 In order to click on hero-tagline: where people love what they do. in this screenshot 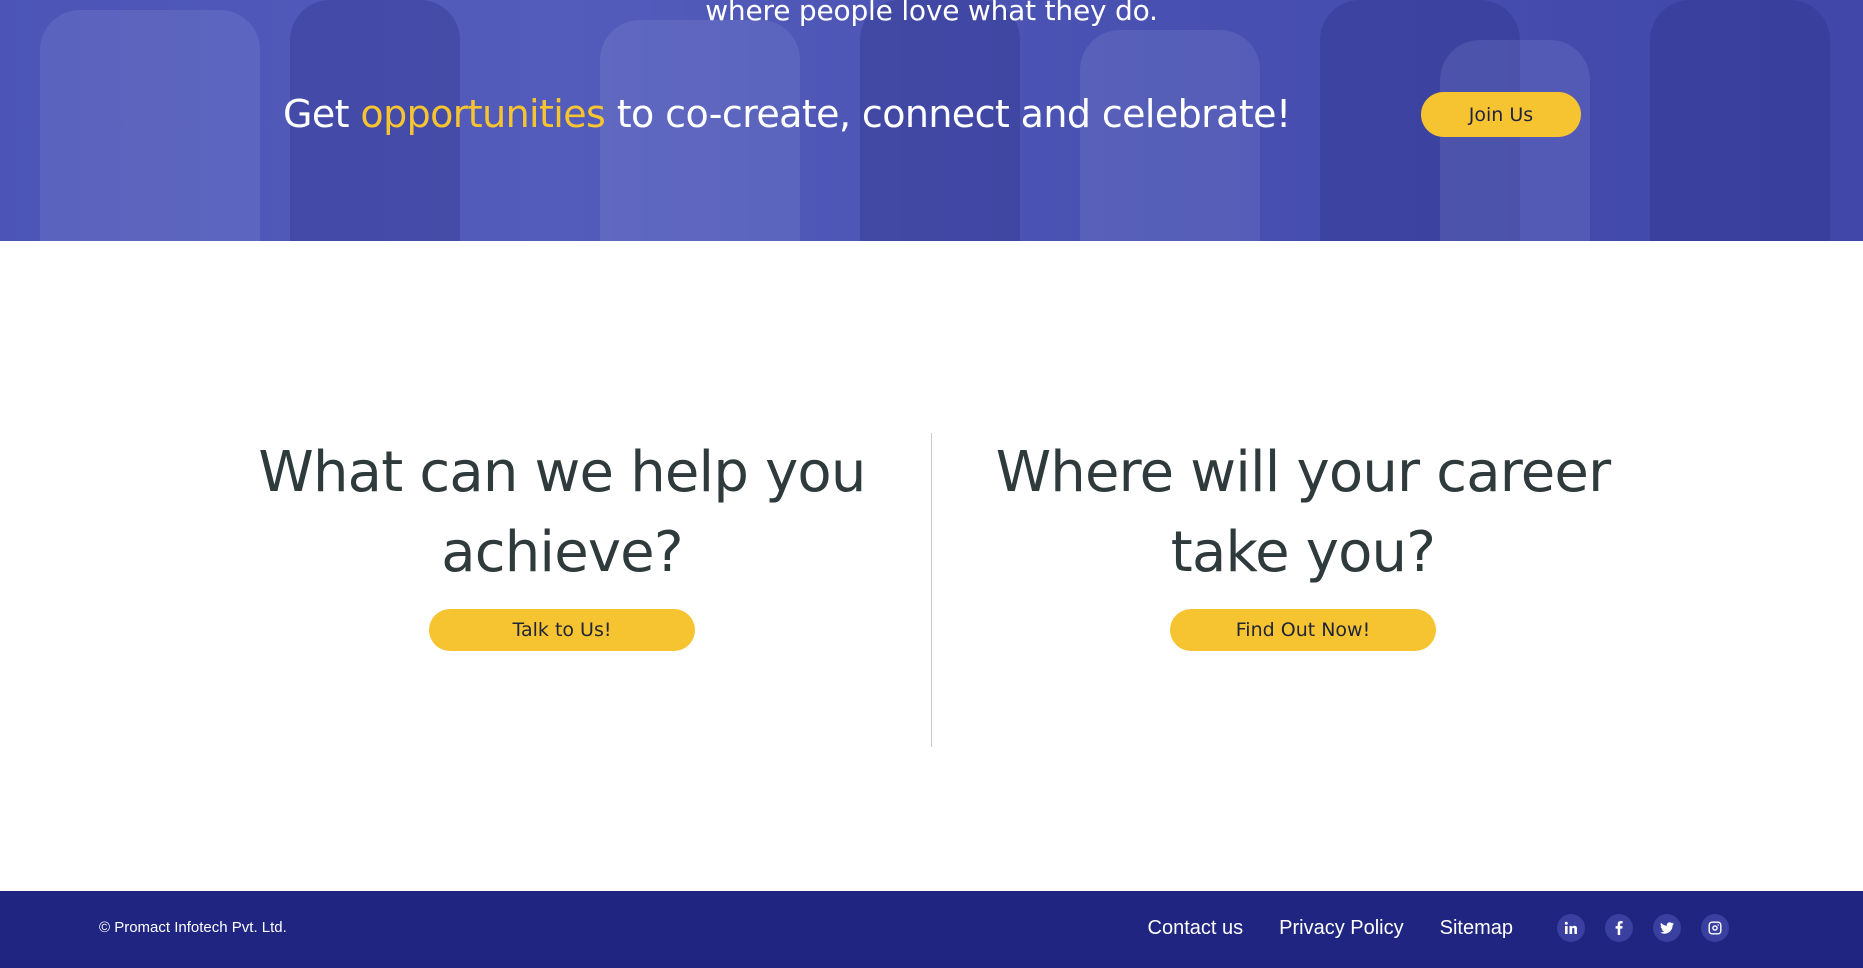, I will do `click(931, 13)`.